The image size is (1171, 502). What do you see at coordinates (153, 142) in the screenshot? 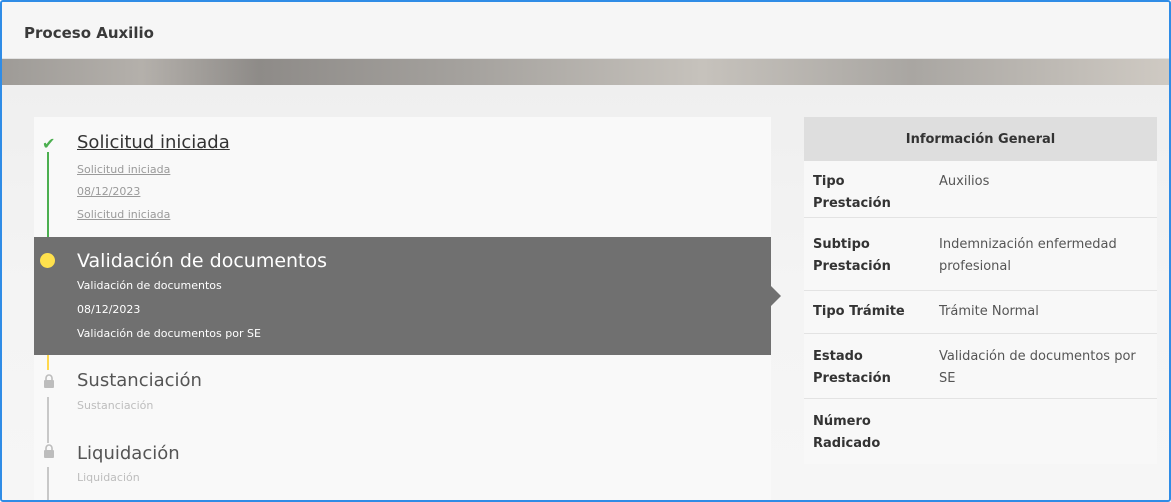
I see `step-title: Solicitud iniciada` at bounding box center [153, 142].